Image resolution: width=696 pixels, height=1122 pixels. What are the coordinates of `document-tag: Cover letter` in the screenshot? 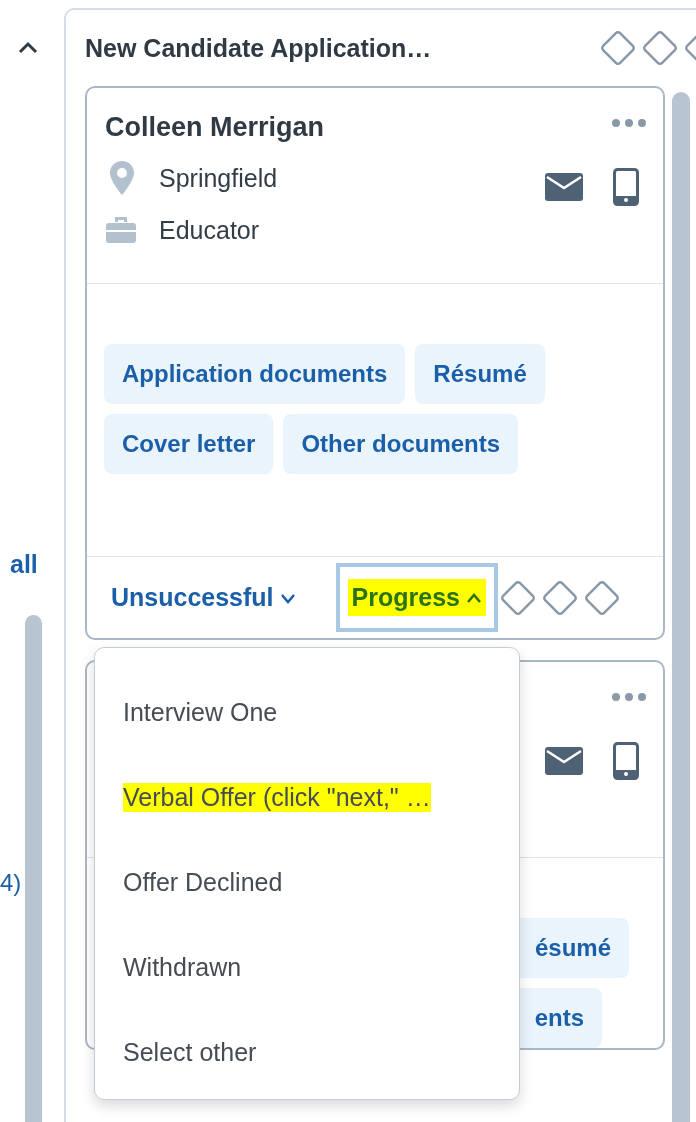 It's located at (189, 444).